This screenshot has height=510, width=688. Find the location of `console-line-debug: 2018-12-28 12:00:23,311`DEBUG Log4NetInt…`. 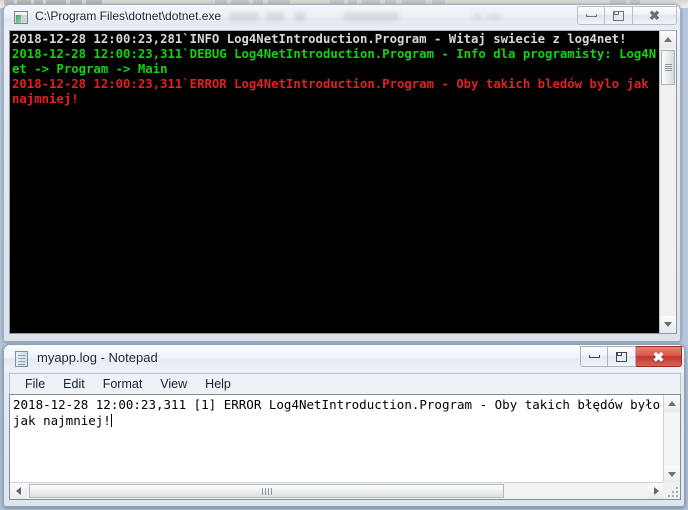

console-line-debug: 2018-12-28 12:00:23,311`DEBUG Log4NetInt… is located at coordinates (334, 61).